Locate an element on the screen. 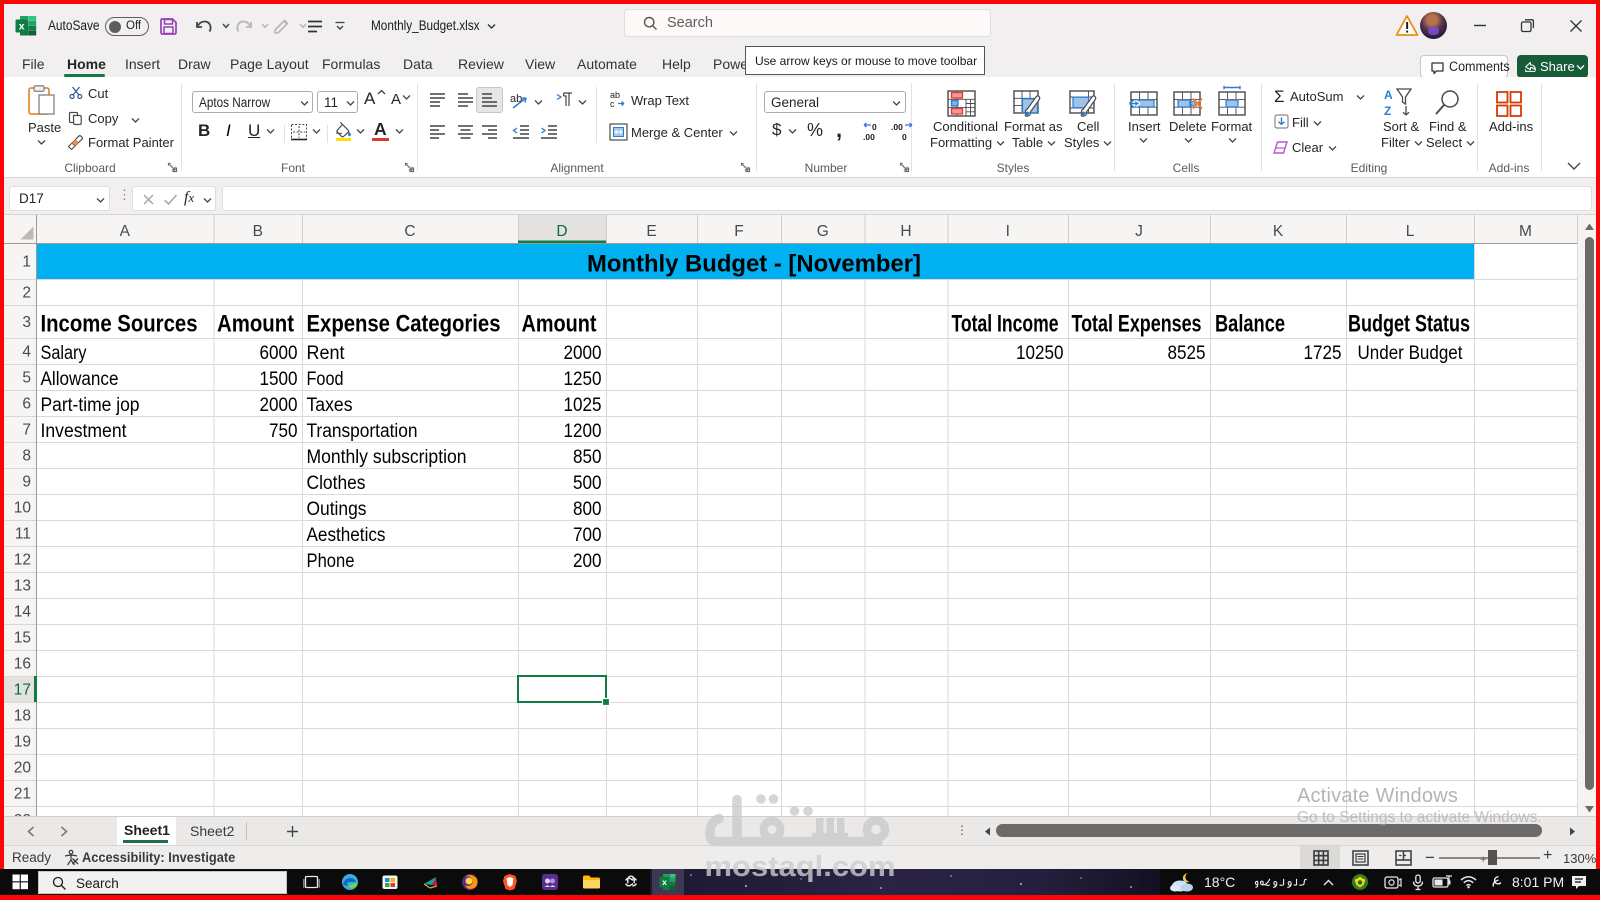 The height and width of the screenshot is (900, 1600). svg-text: K is located at coordinates (1278, 231).